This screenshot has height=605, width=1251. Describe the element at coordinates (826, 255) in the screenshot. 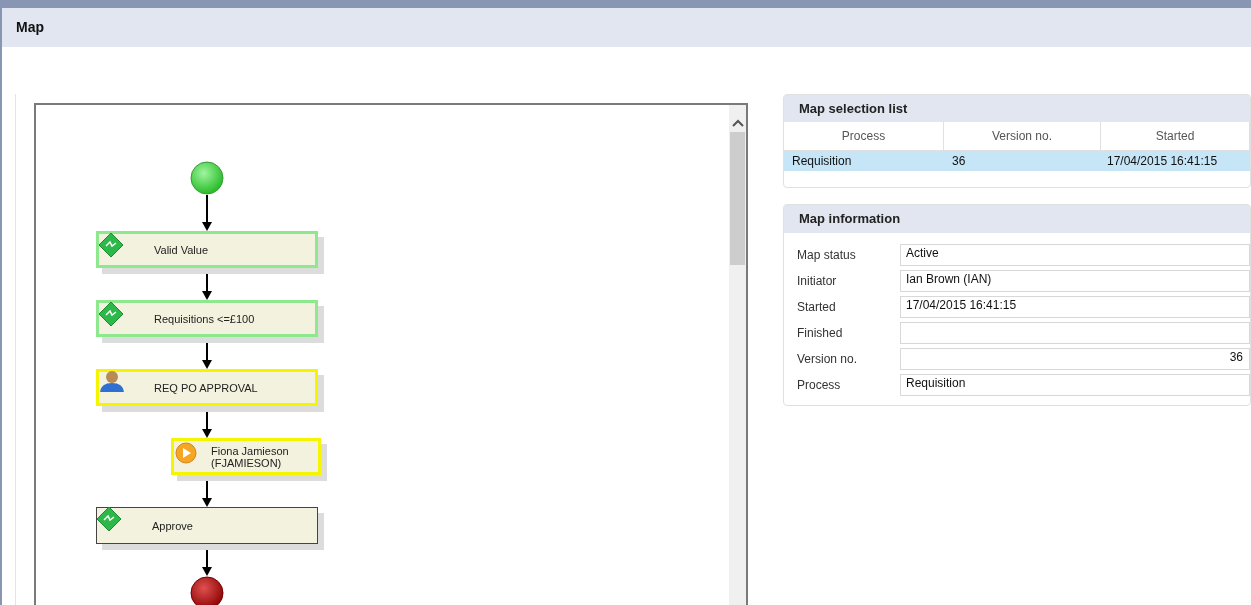

I see `field-label: Map status` at that location.